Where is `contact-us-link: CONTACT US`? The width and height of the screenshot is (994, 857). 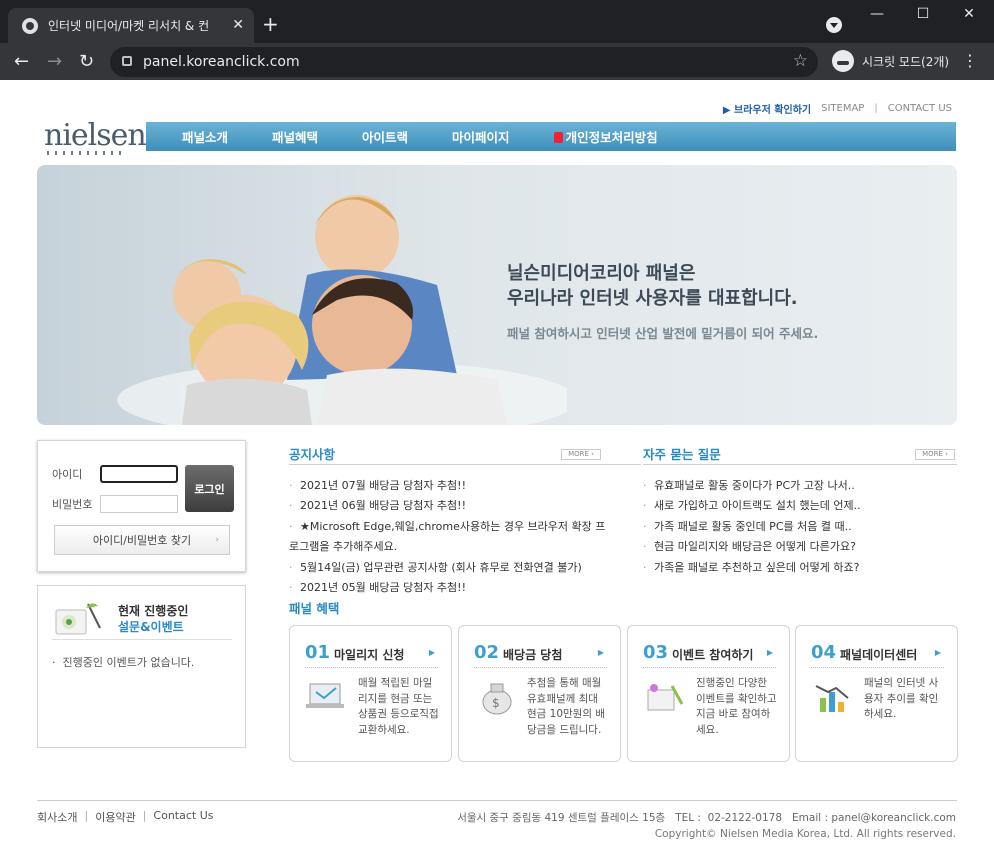
contact-us-link: CONTACT US is located at coordinates (920, 108).